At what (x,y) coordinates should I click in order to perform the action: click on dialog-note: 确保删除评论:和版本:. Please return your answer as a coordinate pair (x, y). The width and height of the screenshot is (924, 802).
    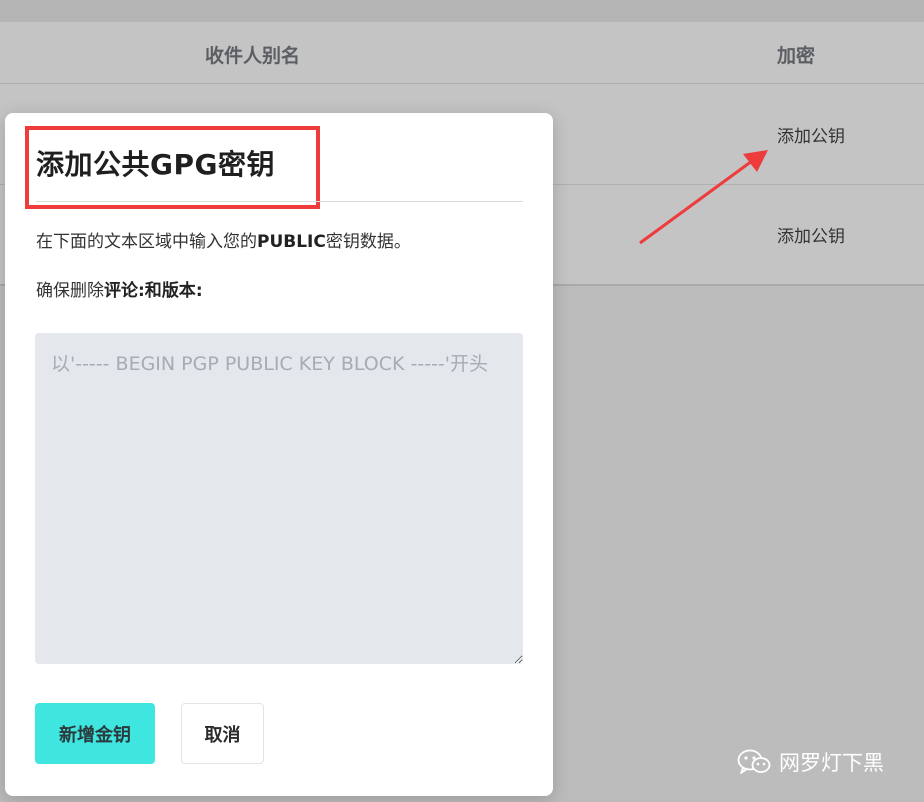
    Looking at the image, I should click on (119, 291).